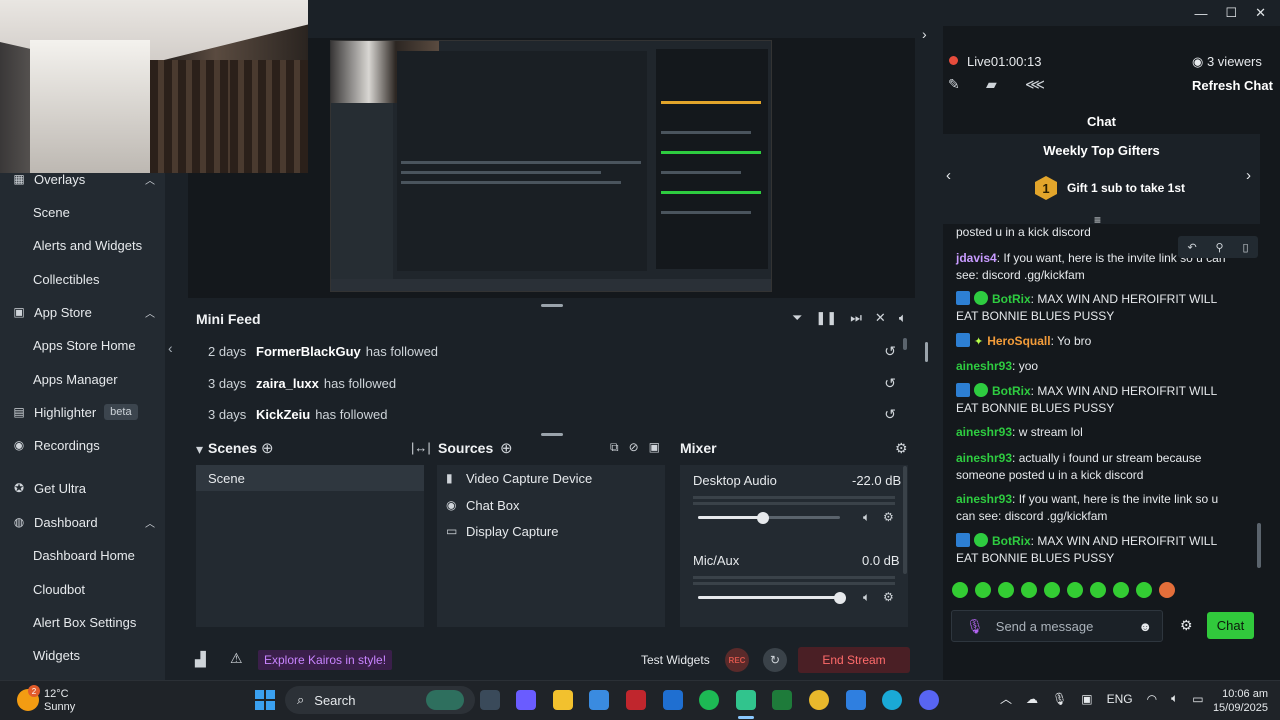  Describe the element at coordinates (1220, 247) in the screenshot. I see `pin-icon: ⚲` at that location.